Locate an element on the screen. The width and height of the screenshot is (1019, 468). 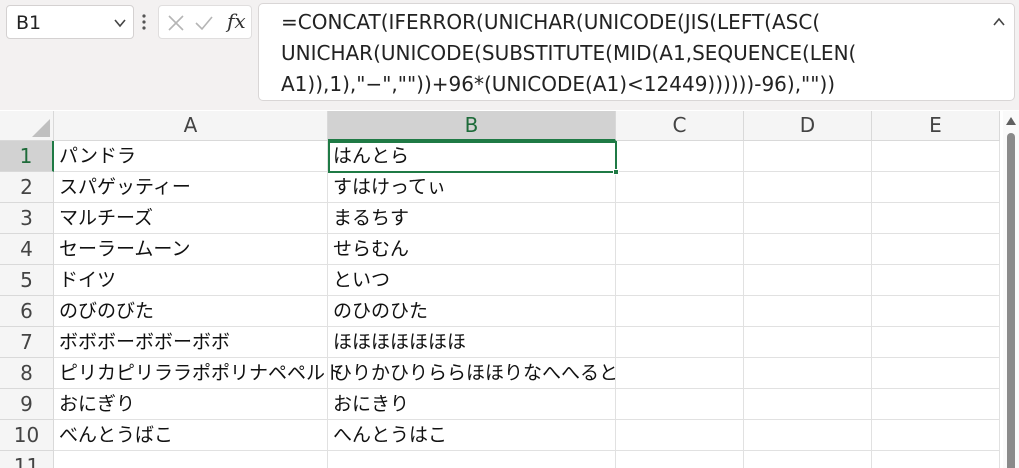
cell-c3 is located at coordinates (680, 218).